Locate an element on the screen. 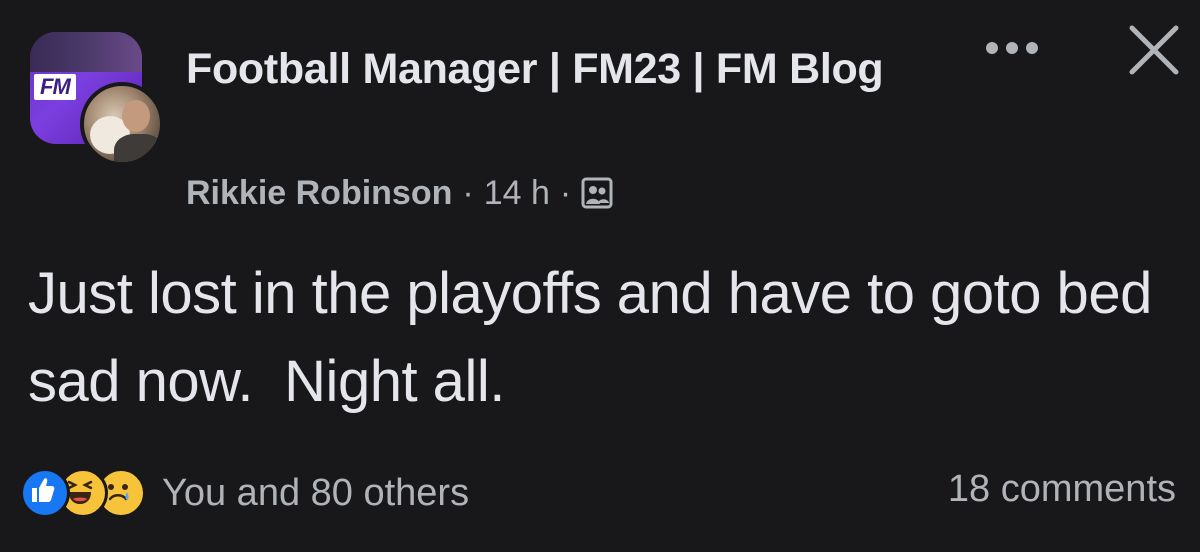  post-meta: Rikkie Robinson · 14 h · is located at coordinates (399, 193).